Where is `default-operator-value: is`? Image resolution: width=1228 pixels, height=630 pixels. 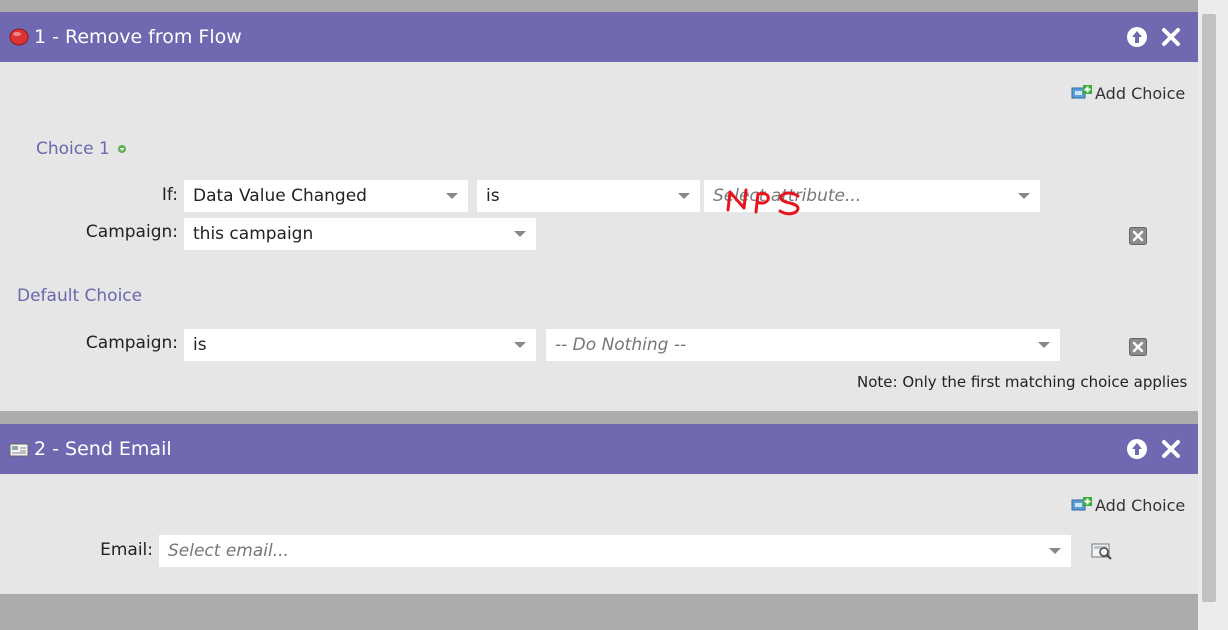 default-operator-value: is is located at coordinates (200, 345).